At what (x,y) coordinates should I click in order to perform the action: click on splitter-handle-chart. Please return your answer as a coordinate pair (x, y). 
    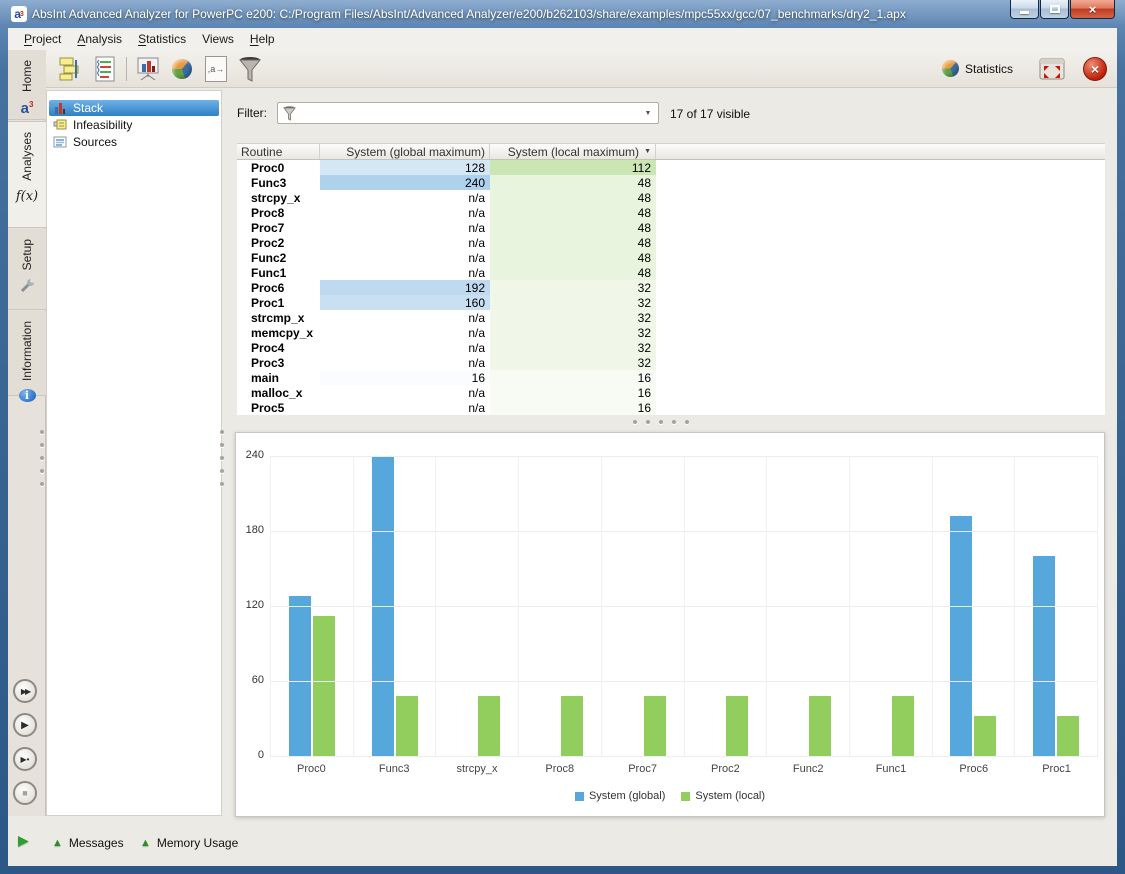
    Looking at the image, I should click on (661, 423).